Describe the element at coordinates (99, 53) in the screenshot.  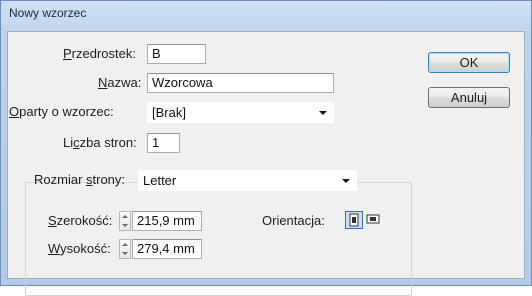
I see `prefix-label: Przedrostek:` at that location.